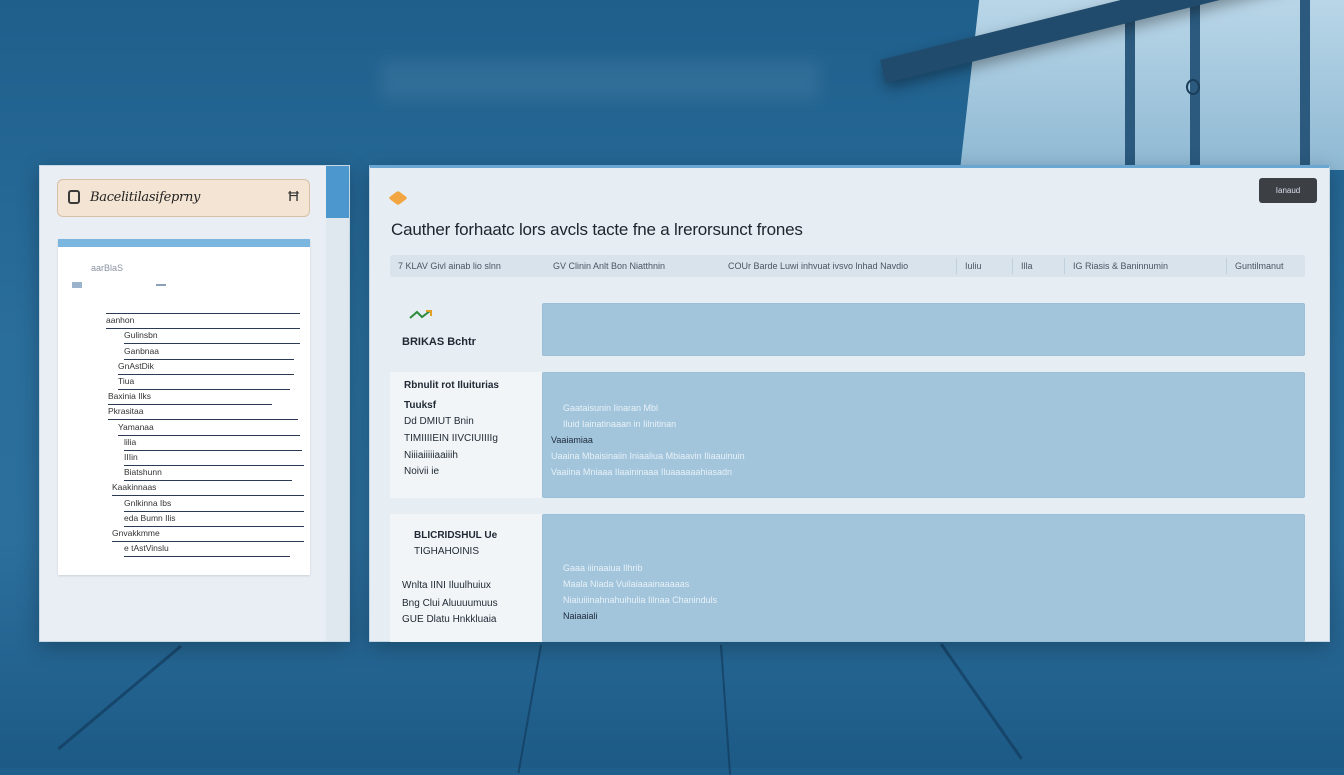 The height and width of the screenshot is (775, 1344). What do you see at coordinates (77, 284) in the screenshot?
I see `document-square-icon` at bounding box center [77, 284].